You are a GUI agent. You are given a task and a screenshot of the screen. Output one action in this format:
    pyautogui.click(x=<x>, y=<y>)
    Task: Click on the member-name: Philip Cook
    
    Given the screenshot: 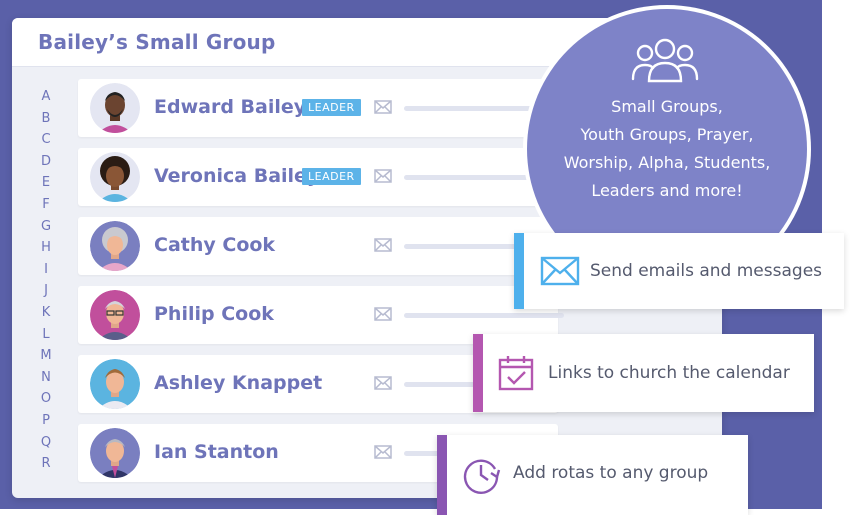 What is the action you would take?
    pyautogui.click(x=214, y=314)
    